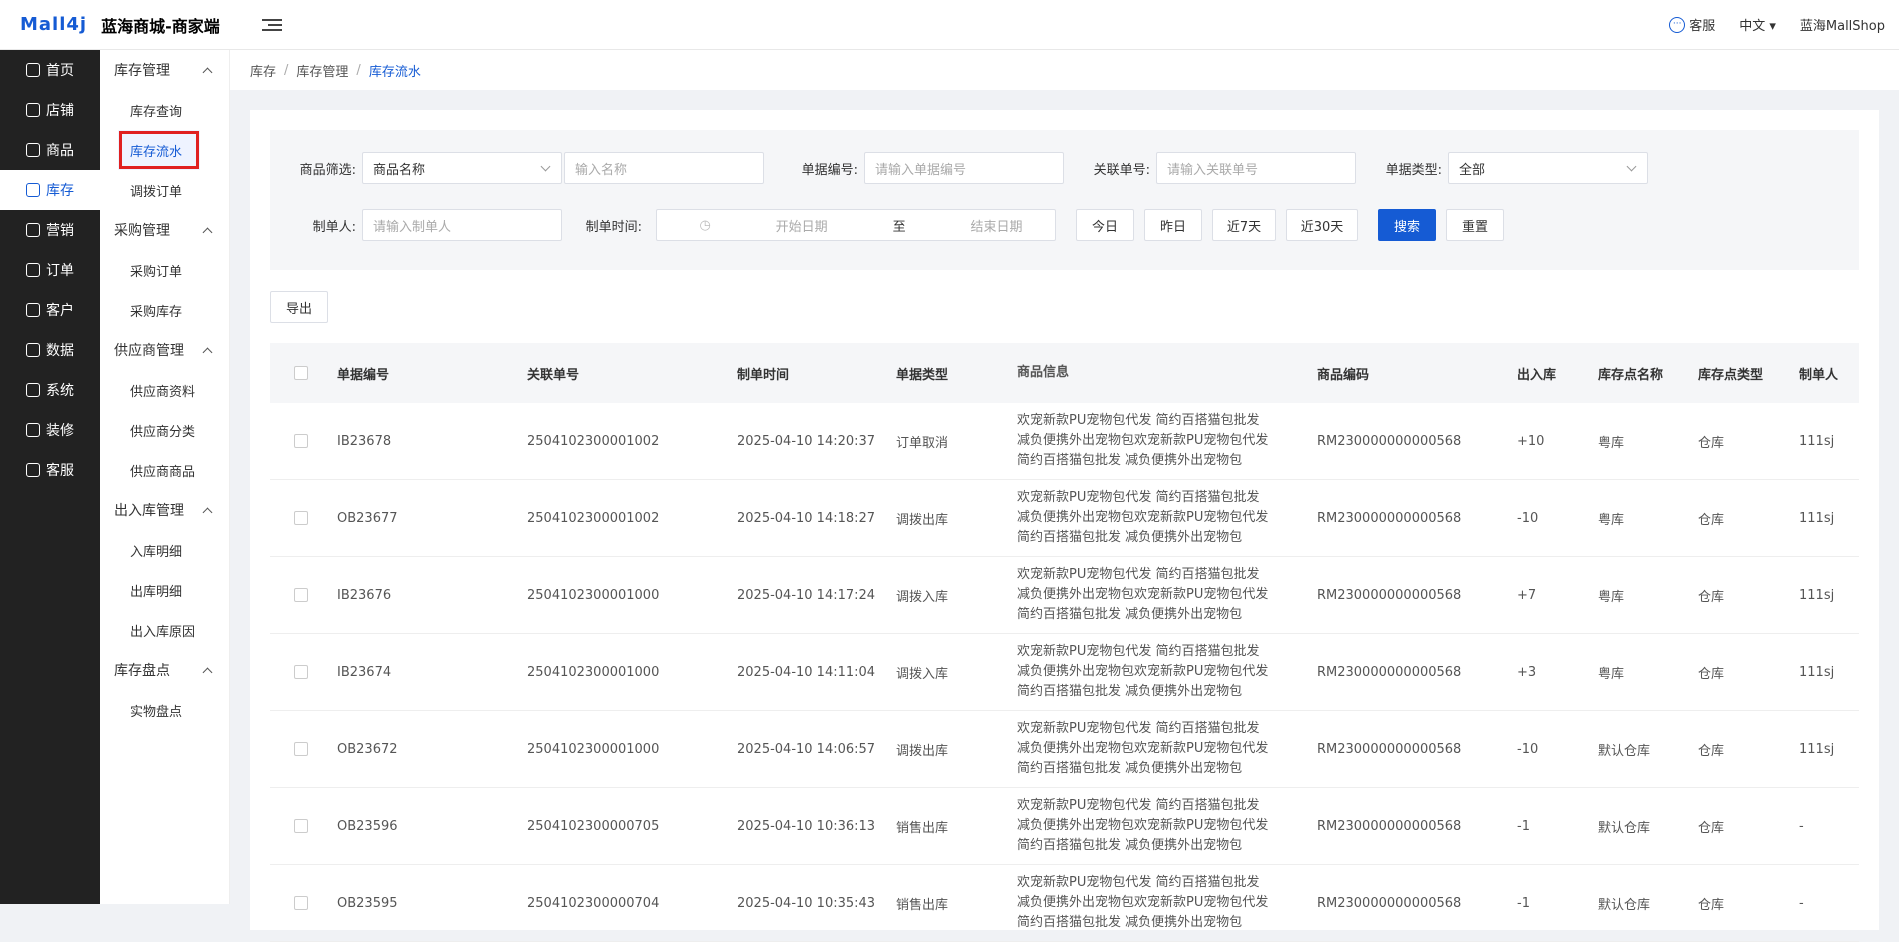 The width and height of the screenshot is (1899, 942). What do you see at coordinates (334, 227) in the screenshot?
I see `maker-label: 制单人:` at bounding box center [334, 227].